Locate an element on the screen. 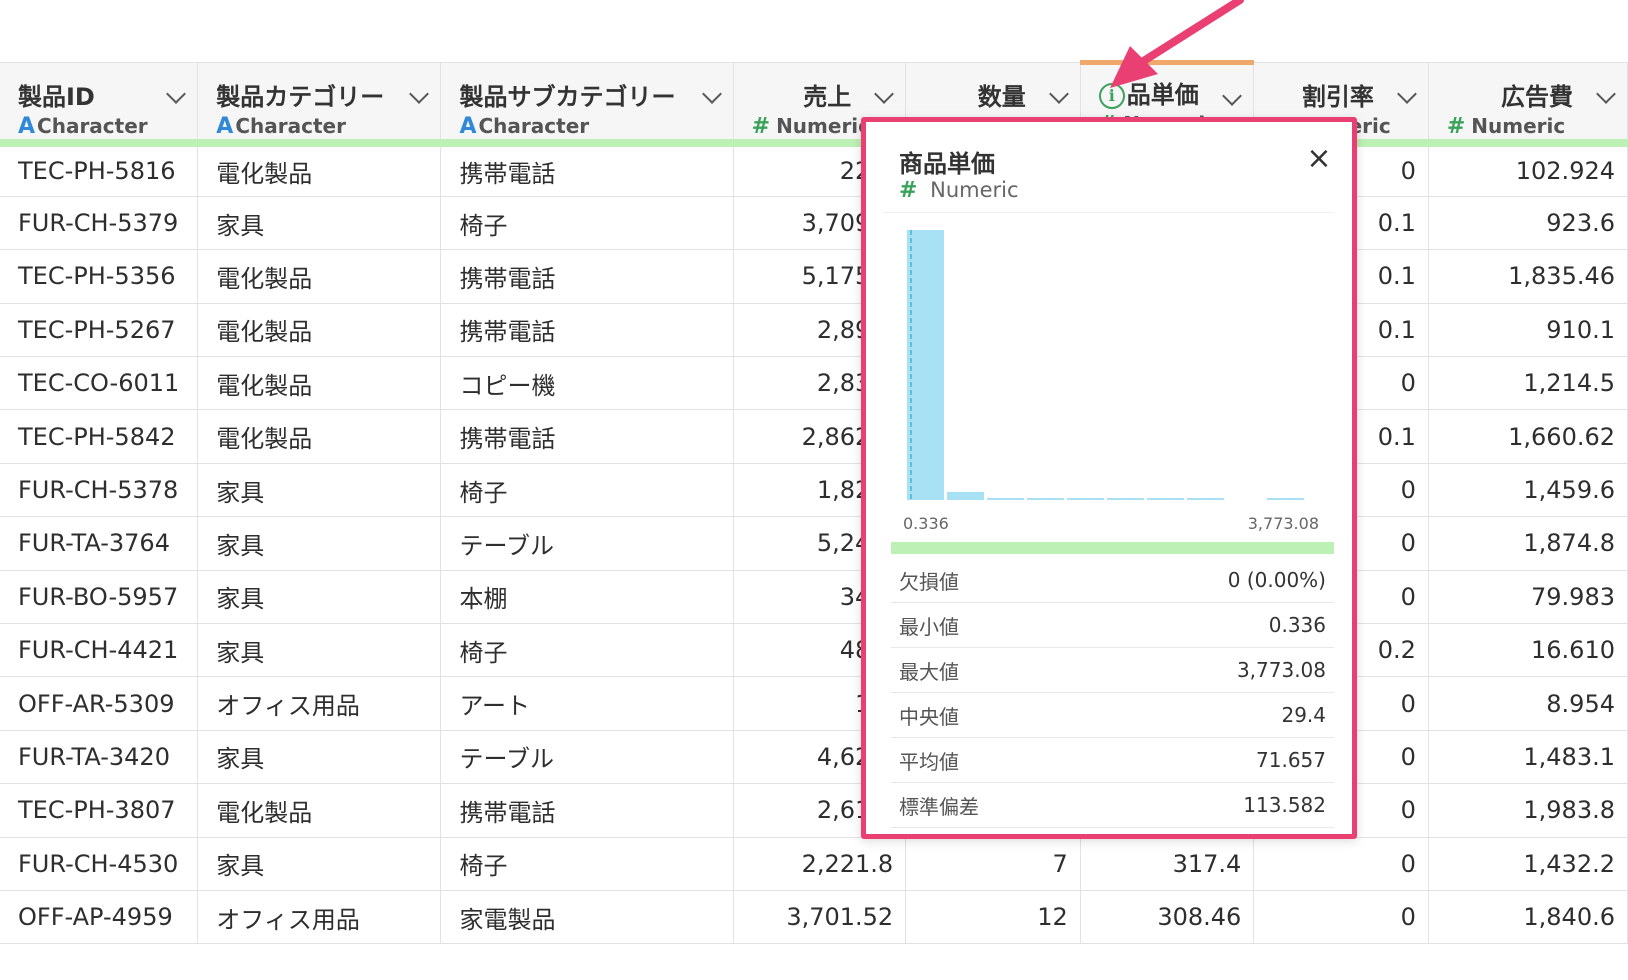 The image size is (1628, 980). table-cell: 923.6 is located at coordinates (1528, 223).